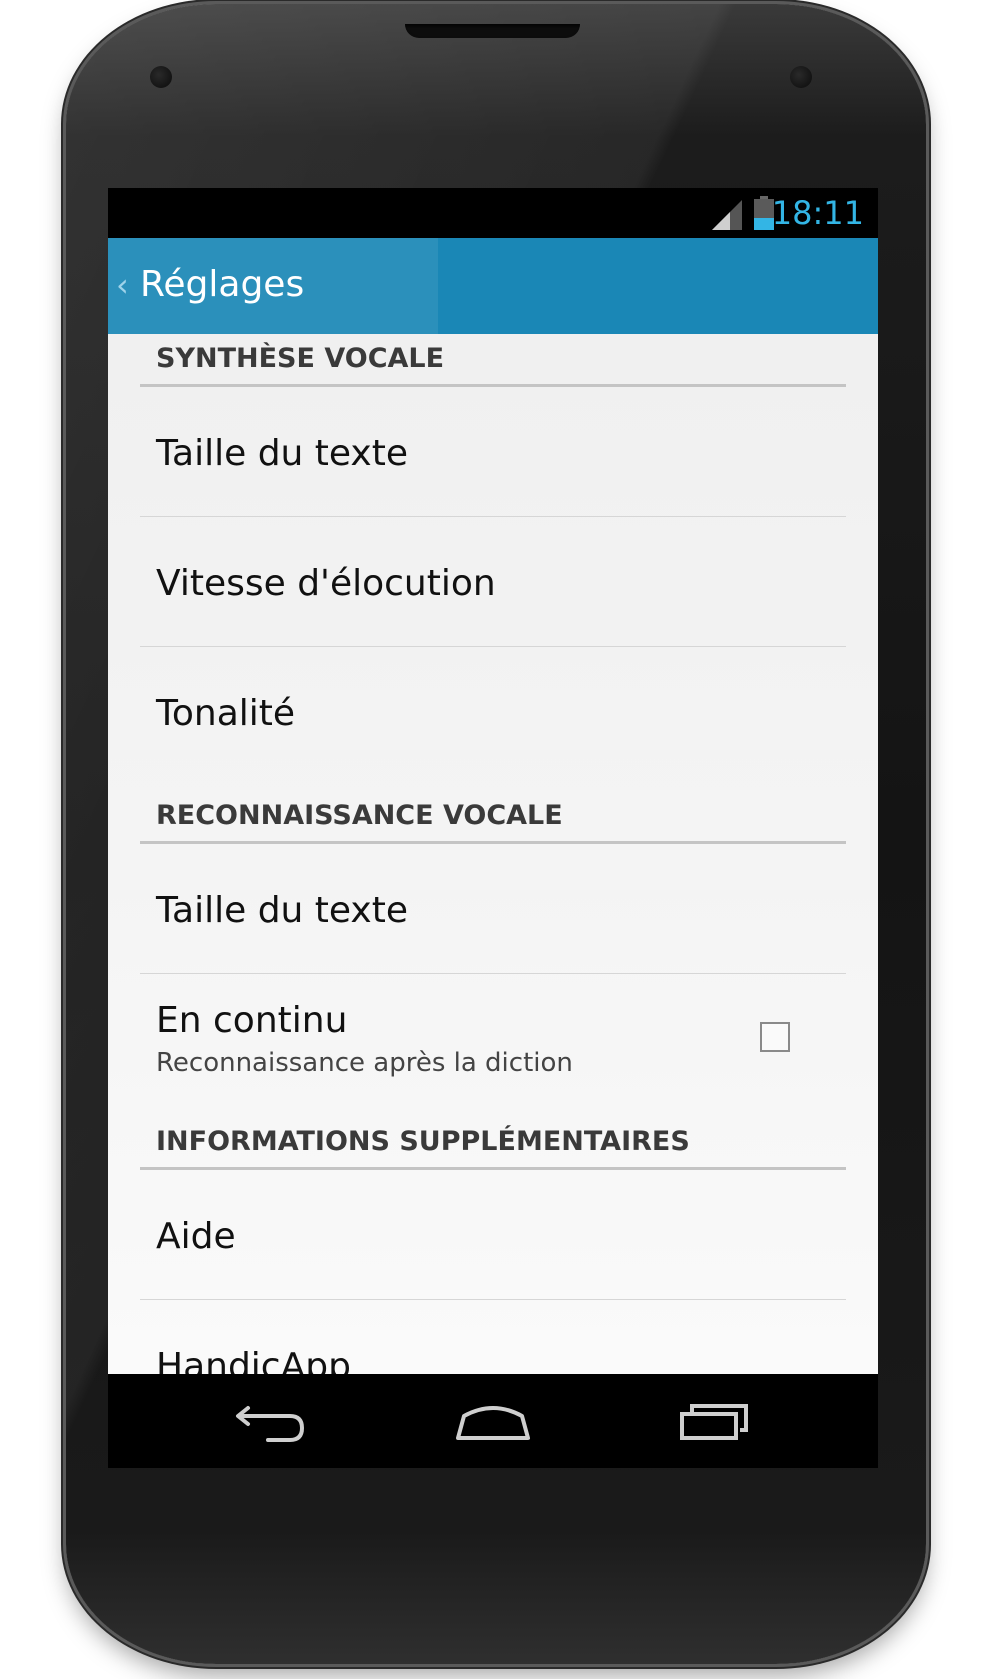  What do you see at coordinates (423, 1141) in the screenshot?
I see `section-header-label: INFORMATIONS SUPPLÉMENTAIRES` at bounding box center [423, 1141].